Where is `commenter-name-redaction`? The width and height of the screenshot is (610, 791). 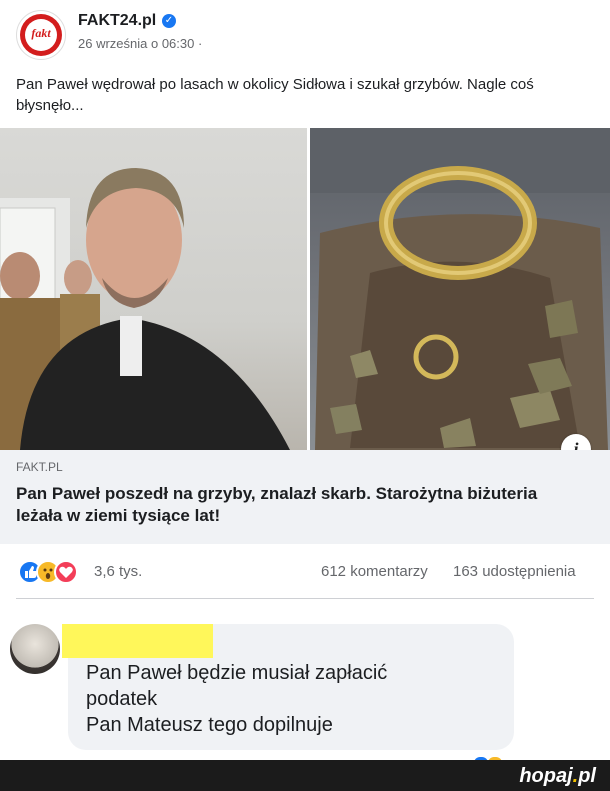 commenter-name-redaction is located at coordinates (137, 641).